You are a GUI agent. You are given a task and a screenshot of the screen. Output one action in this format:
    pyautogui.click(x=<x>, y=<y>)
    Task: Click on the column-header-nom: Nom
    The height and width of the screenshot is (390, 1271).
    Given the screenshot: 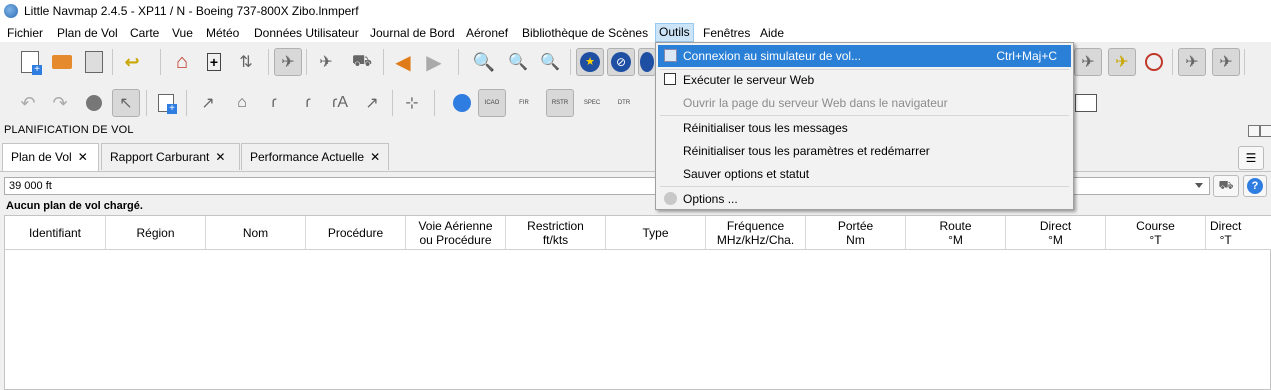 What is the action you would take?
    pyautogui.click(x=256, y=232)
    